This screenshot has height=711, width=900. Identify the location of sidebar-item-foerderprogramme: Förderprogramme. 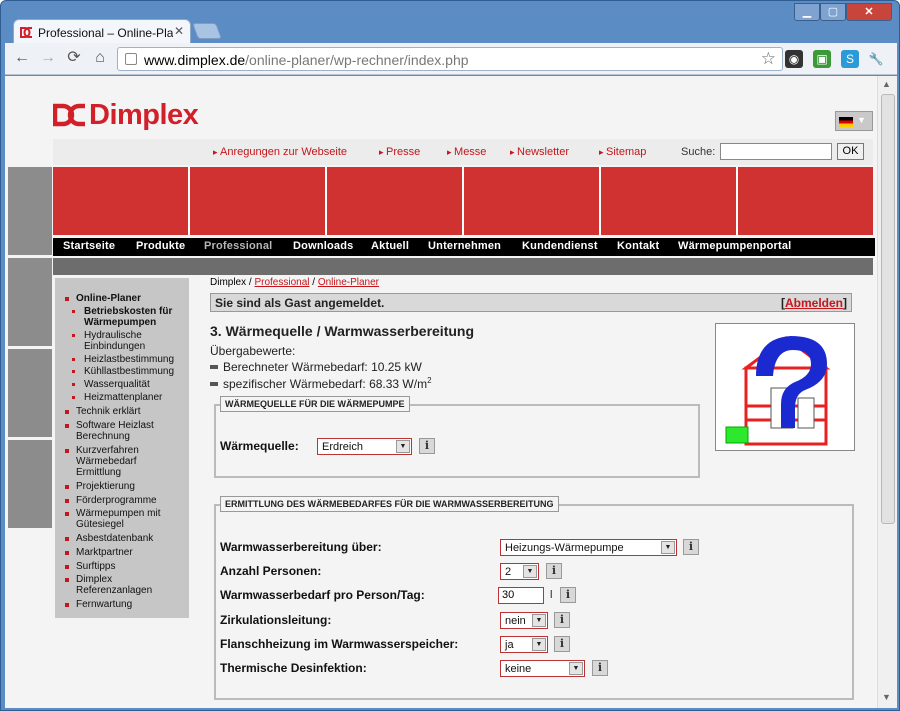
(116, 501).